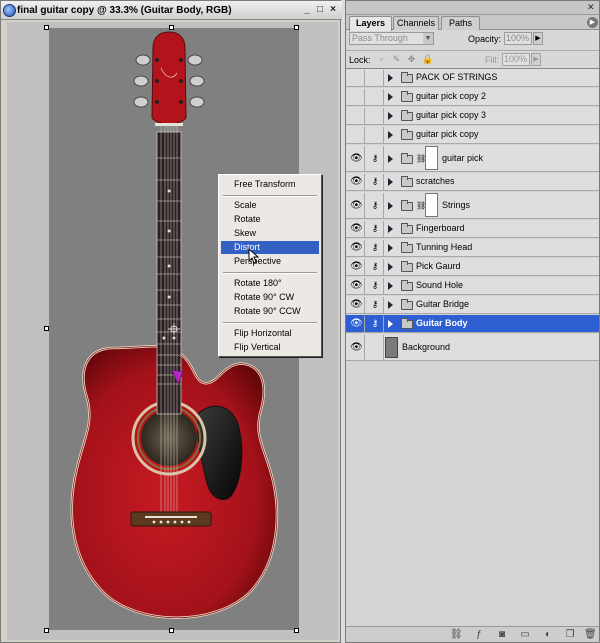  I want to click on layer-name: guitar pick, so click(462, 158).